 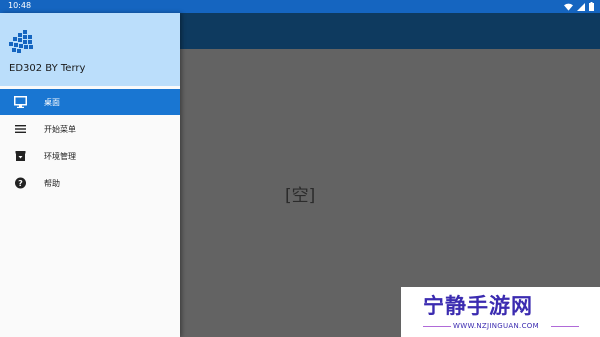 I want to click on signal-icon, so click(x=581, y=6).